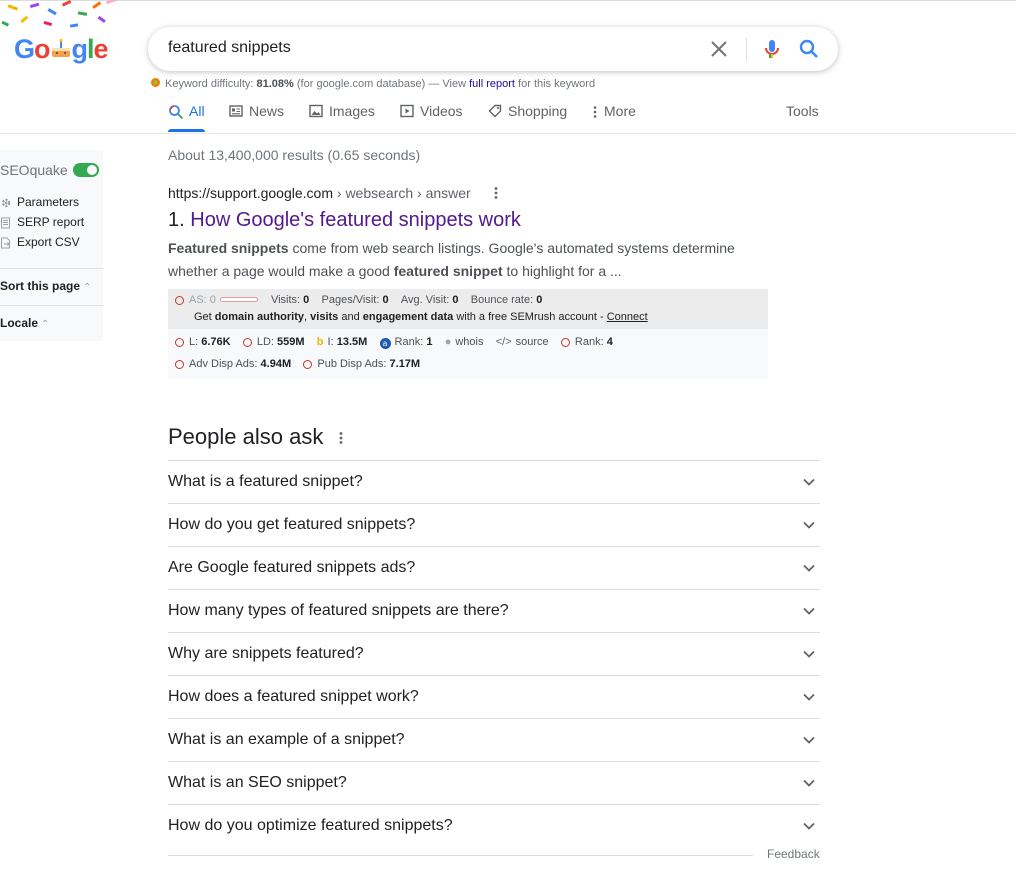 The image size is (1016, 890). What do you see at coordinates (5, 243) in the screenshot?
I see `export-icon` at bounding box center [5, 243].